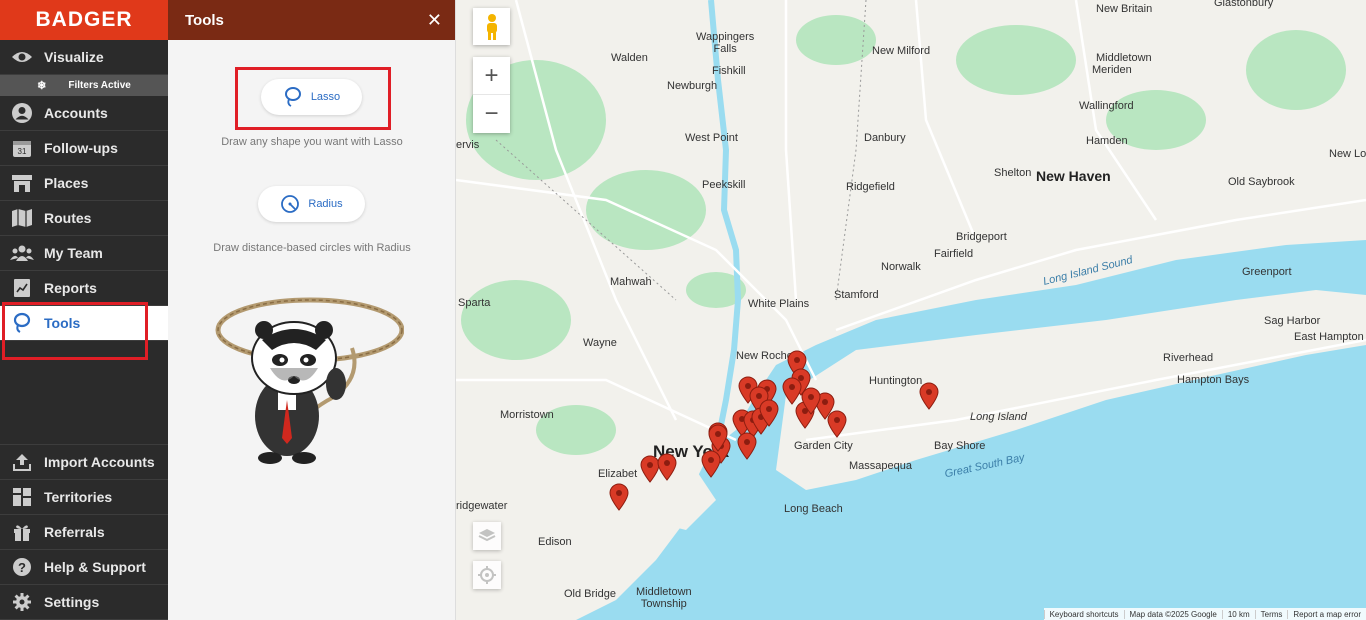 The height and width of the screenshot is (620, 1366). Describe the element at coordinates (1238, 614) in the screenshot. I see `map-scale: 10 km` at that location.